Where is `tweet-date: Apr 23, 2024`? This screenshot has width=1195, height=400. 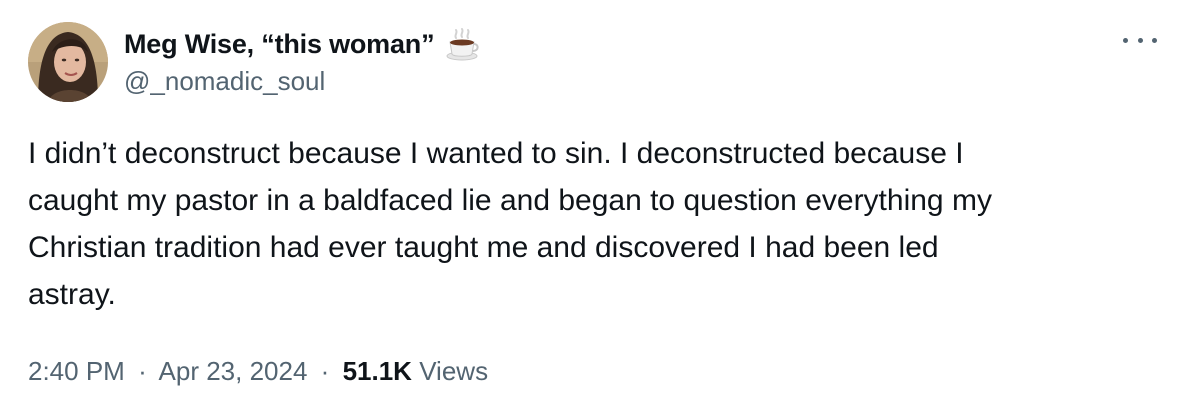 tweet-date: Apr 23, 2024 is located at coordinates (233, 371).